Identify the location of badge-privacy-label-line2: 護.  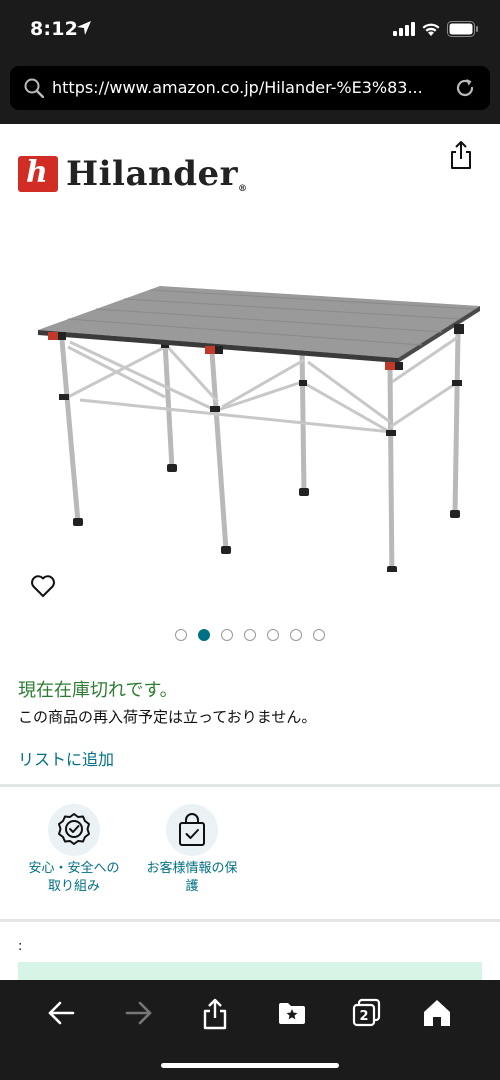
(192, 886).